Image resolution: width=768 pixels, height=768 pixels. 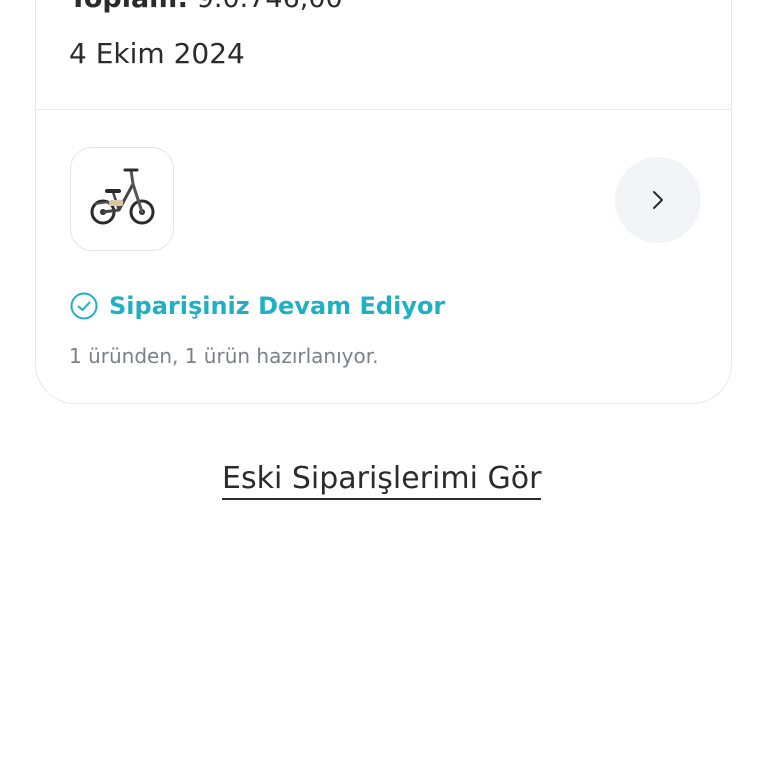 What do you see at coordinates (383, 109) in the screenshot?
I see `card-divider` at bounding box center [383, 109].